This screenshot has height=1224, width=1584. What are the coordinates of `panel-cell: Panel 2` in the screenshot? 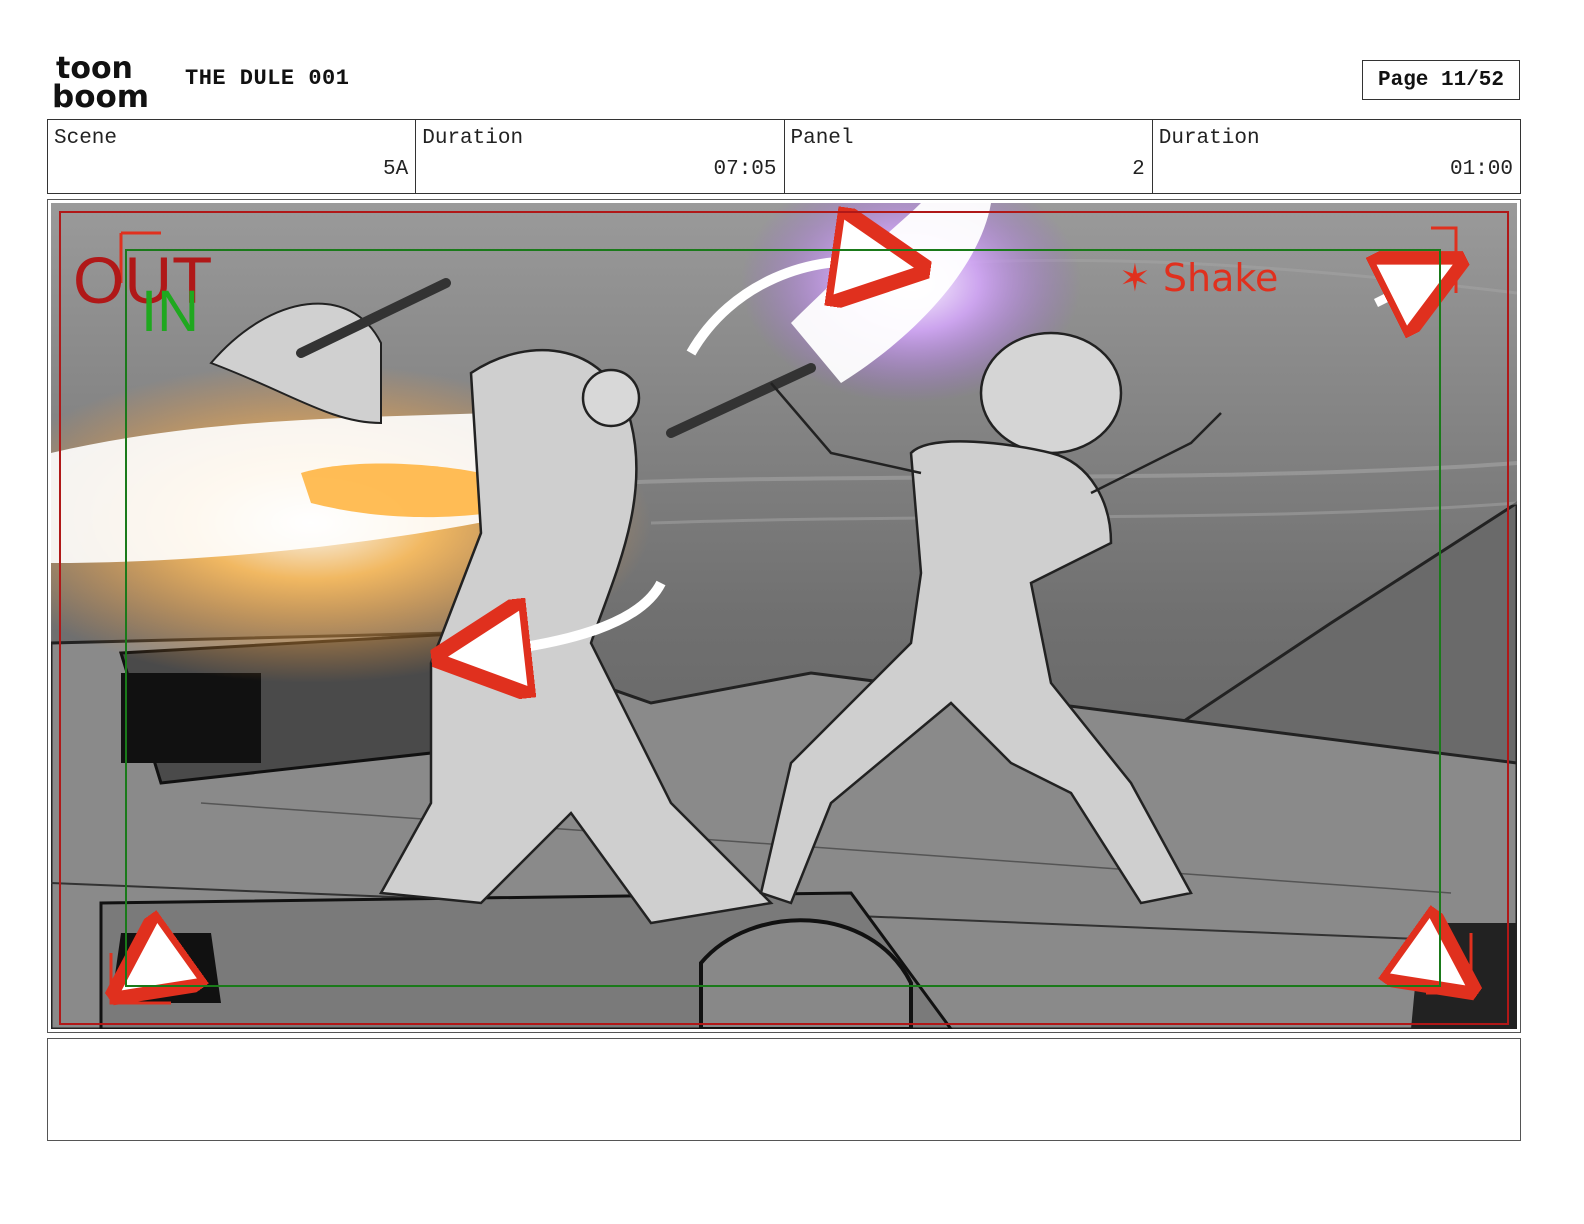 It's located at (969, 156).